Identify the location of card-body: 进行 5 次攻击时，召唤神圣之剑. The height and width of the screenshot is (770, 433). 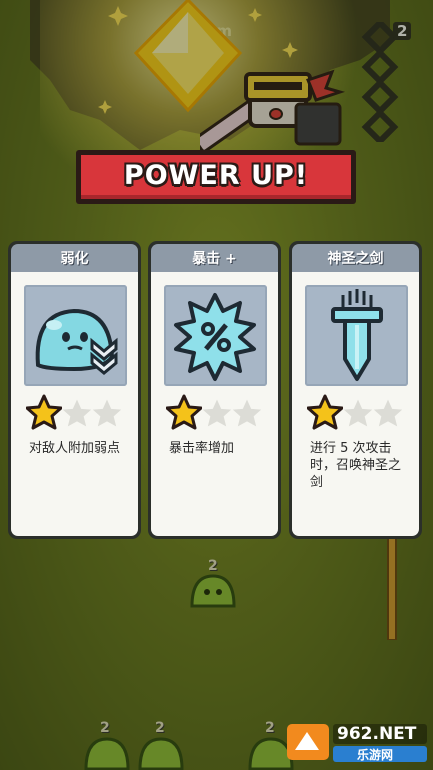
(355, 404).